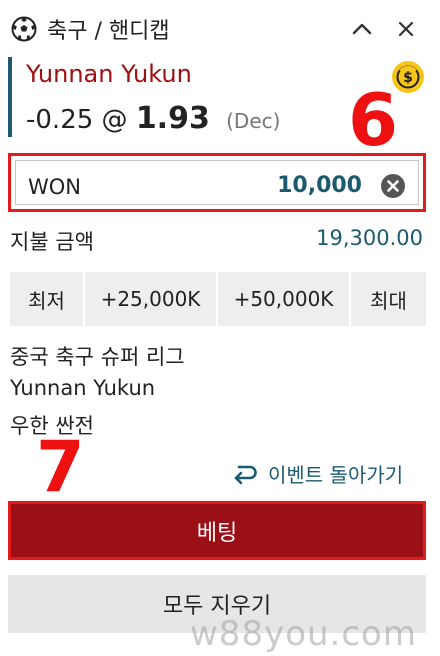 This screenshot has height=656, width=440. I want to click on return-arrow-icon, so click(245, 474).